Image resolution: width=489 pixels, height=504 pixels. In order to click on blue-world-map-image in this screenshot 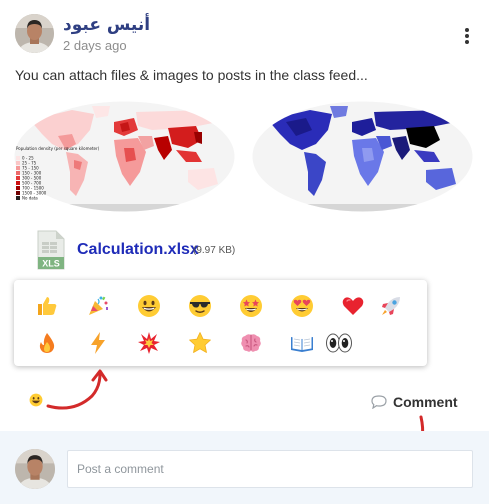, I will do `click(362, 156)`.